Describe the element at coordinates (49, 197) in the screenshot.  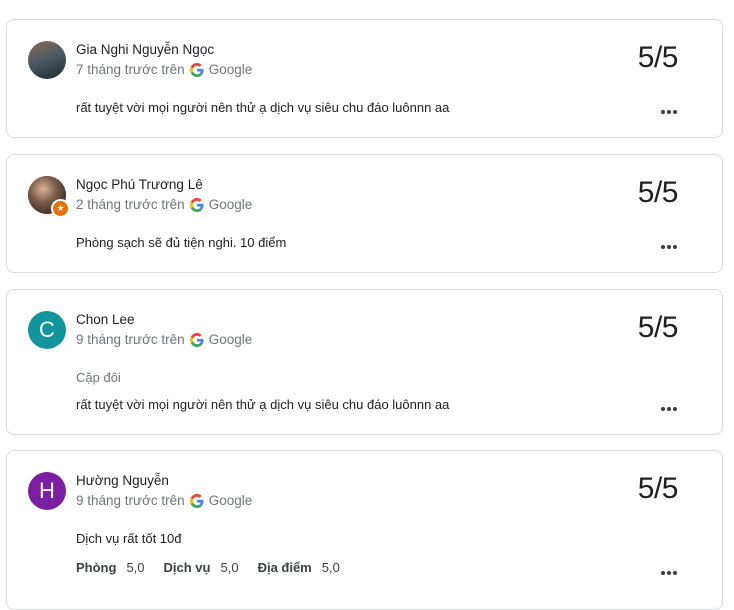
I see `reviewer-avatar: ★` at that location.